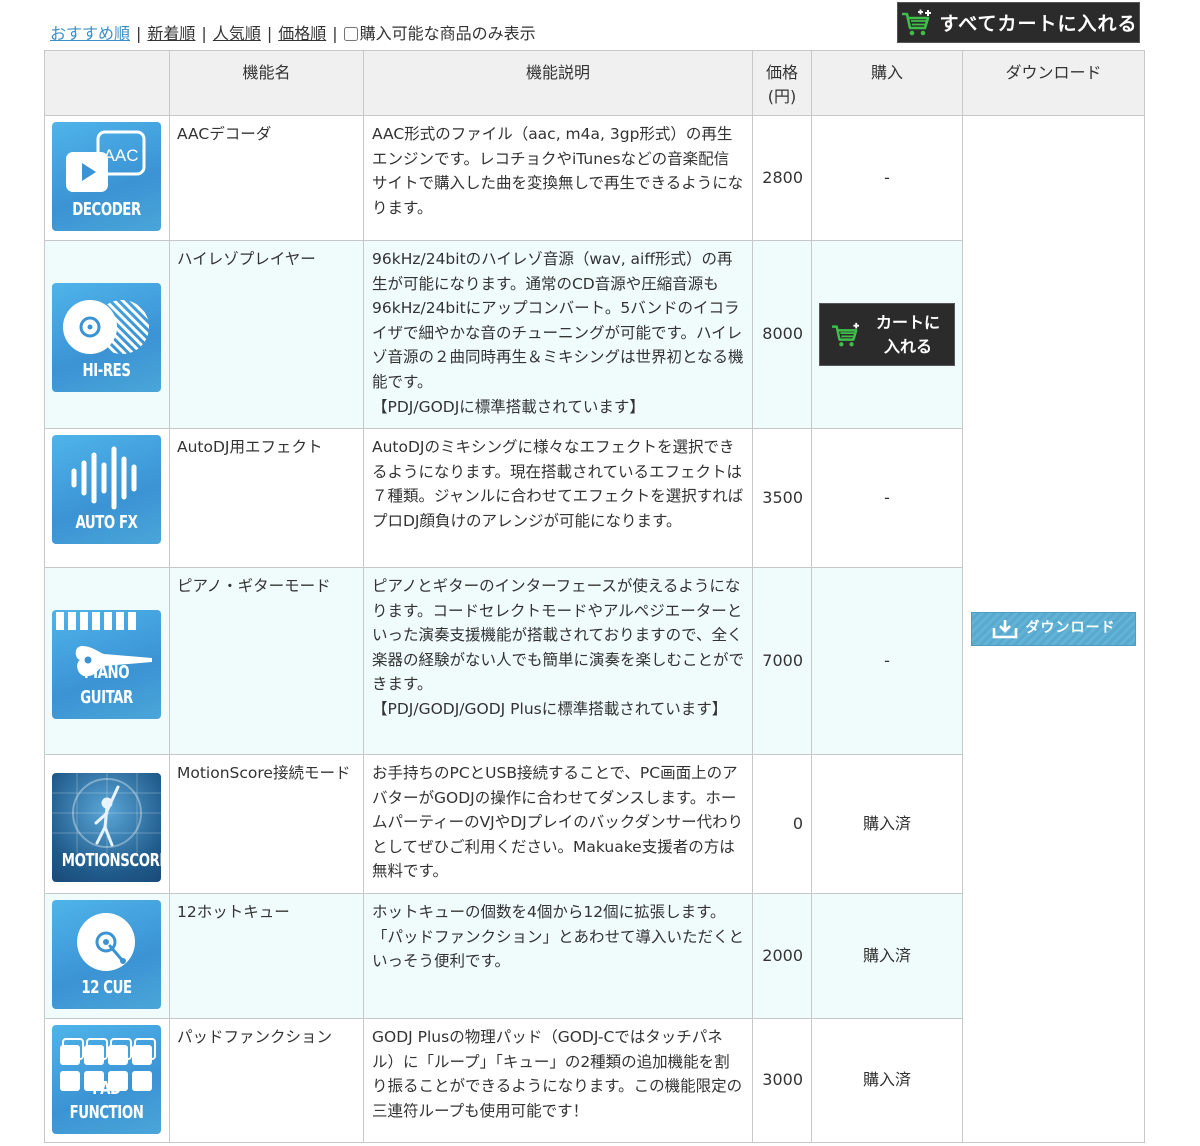 The width and height of the screenshot is (1200, 1146). What do you see at coordinates (106, 827) in the screenshot?
I see `motionscore-app-icon: MOTIONSCORE` at bounding box center [106, 827].